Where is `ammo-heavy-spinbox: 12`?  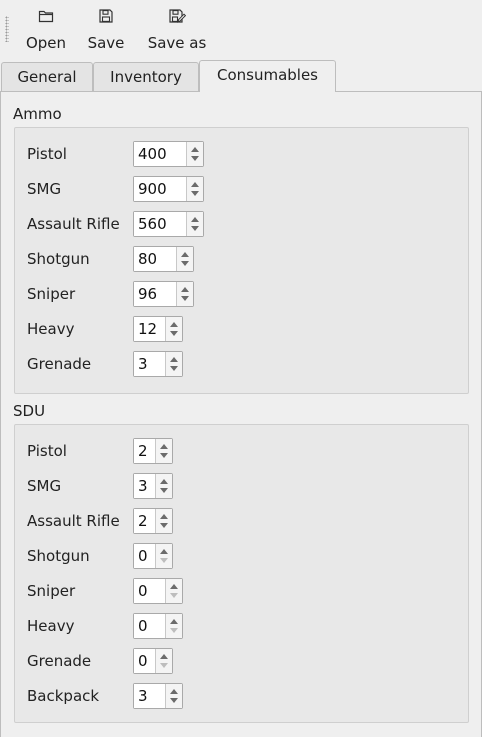 ammo-heavy-spinbox: 12 is located at coordinates (158, 329).